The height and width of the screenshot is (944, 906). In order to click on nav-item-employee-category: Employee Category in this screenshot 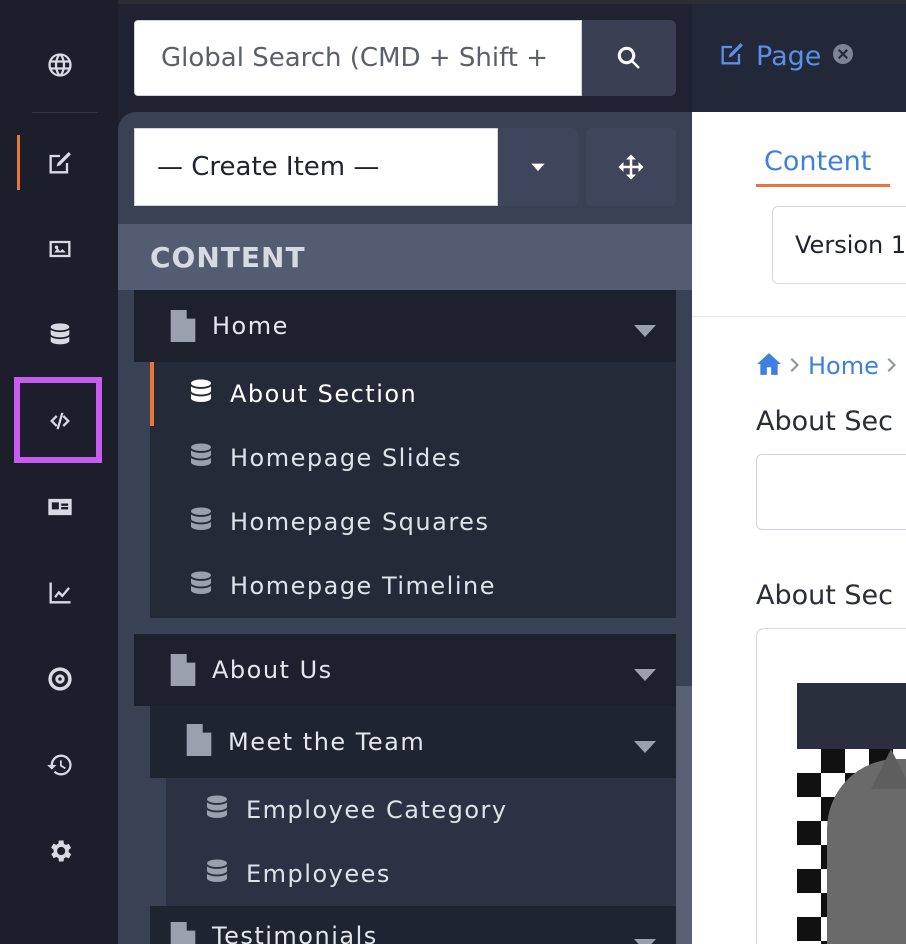, I will do `click(355, 810)`.